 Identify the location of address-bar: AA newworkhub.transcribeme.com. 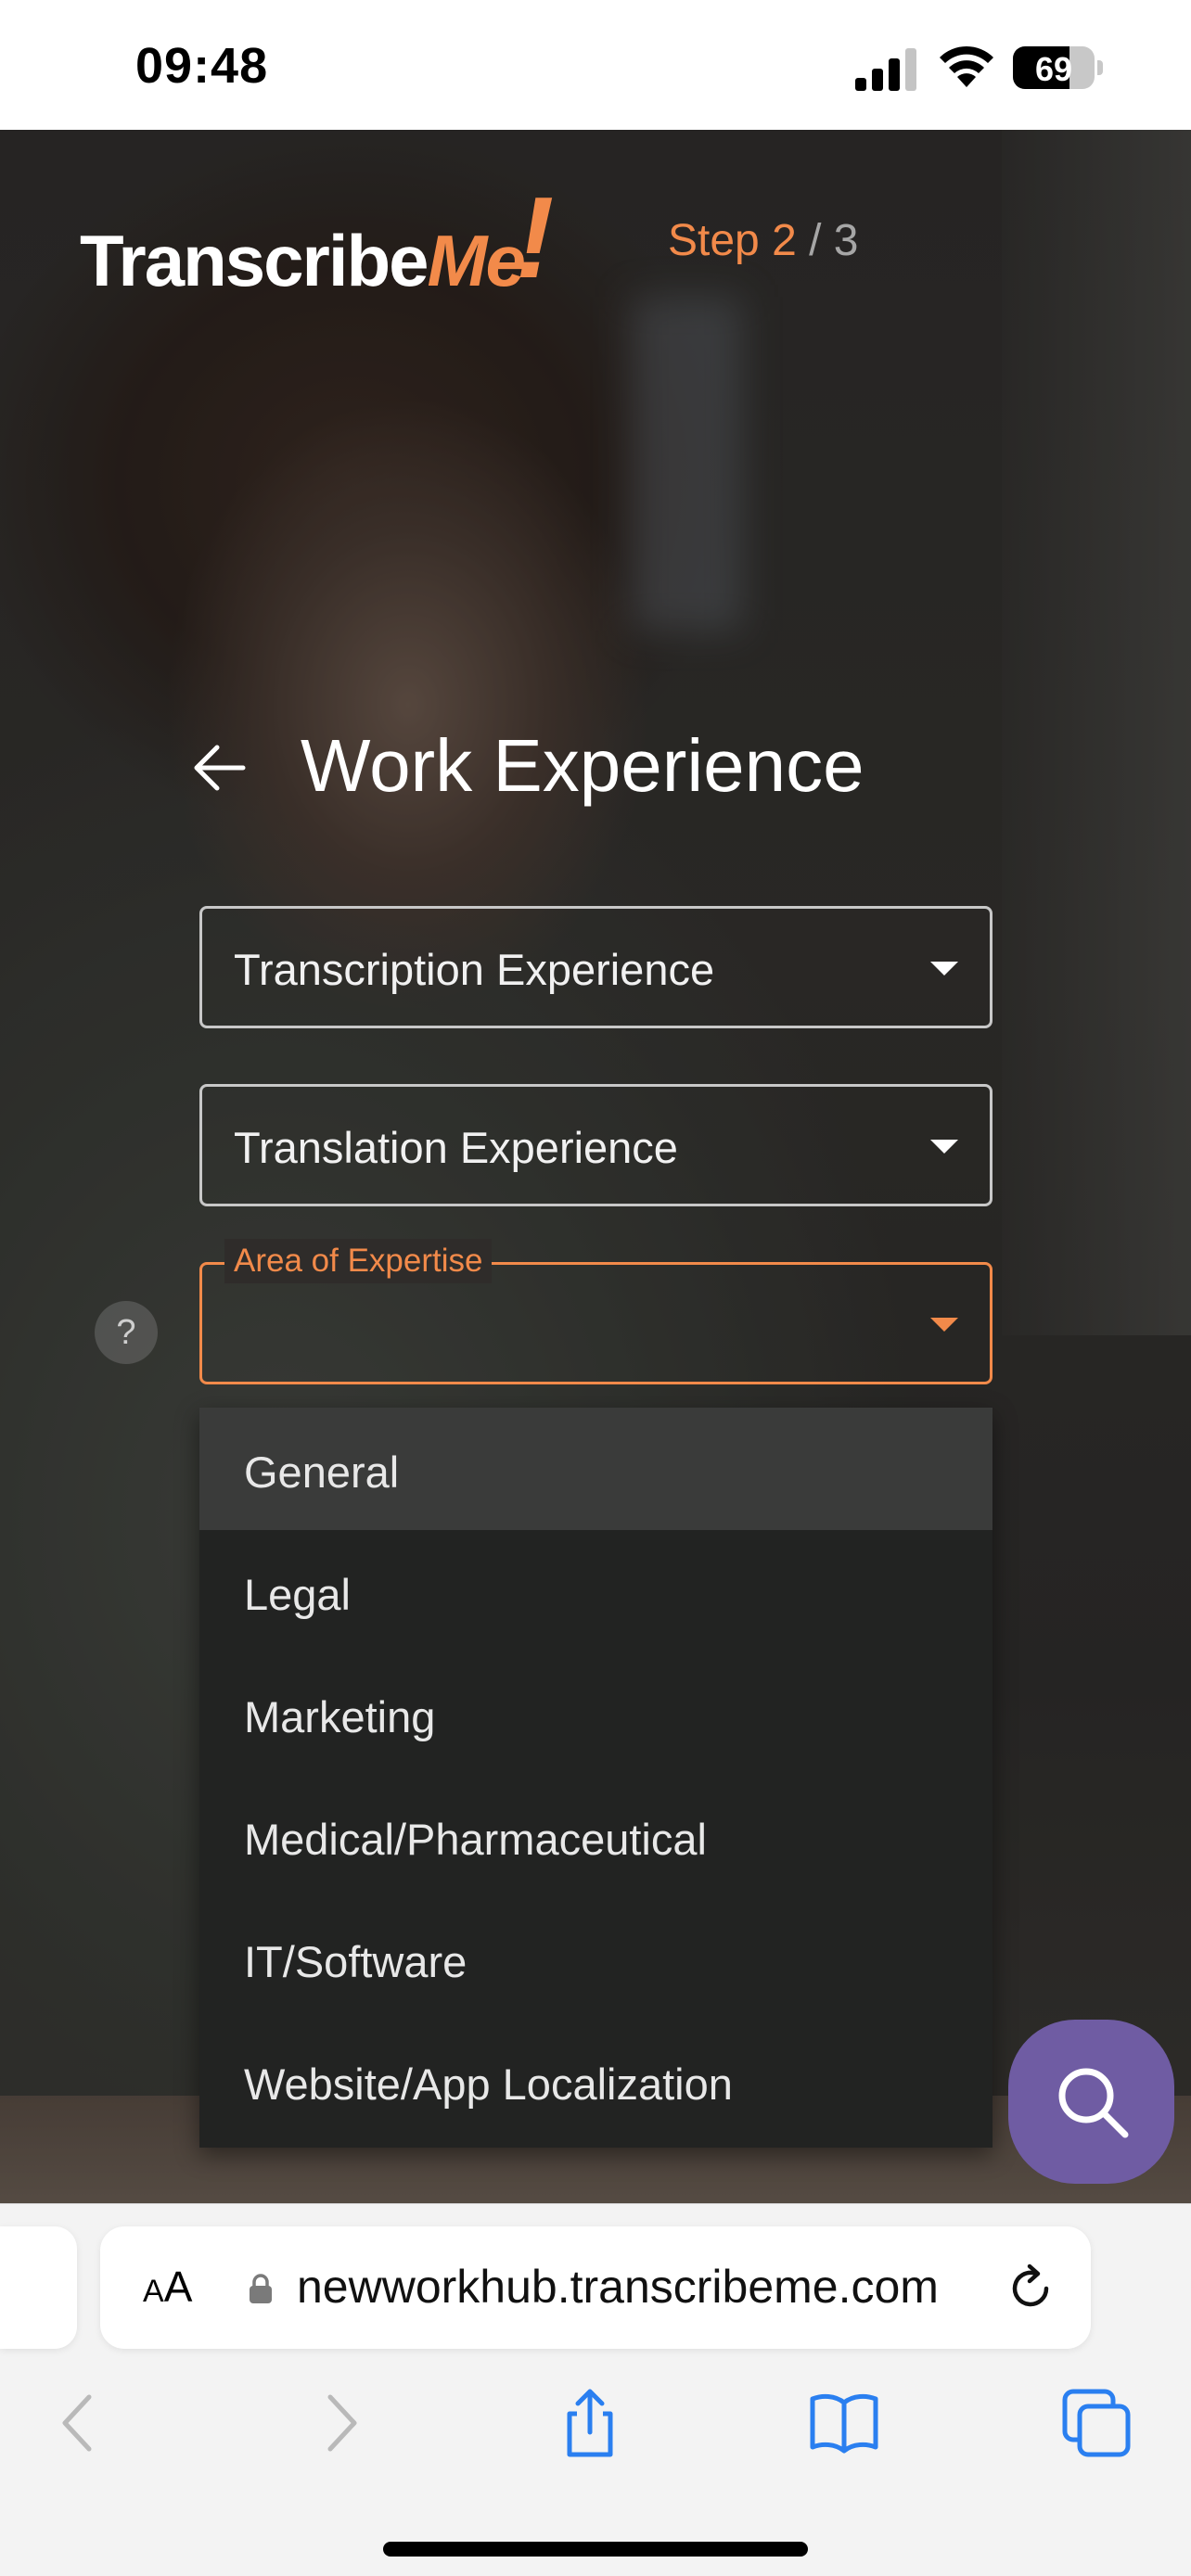
(595, 2287).